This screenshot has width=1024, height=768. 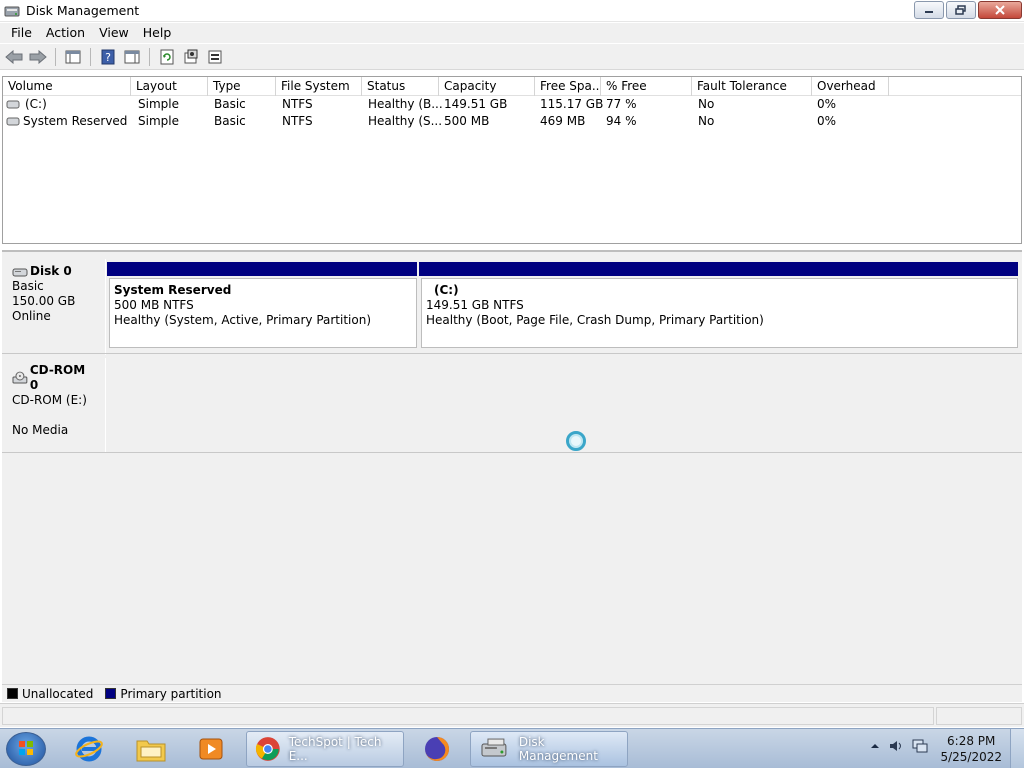 I want to click on col-header-status: Status, so click(x=400, y=86).